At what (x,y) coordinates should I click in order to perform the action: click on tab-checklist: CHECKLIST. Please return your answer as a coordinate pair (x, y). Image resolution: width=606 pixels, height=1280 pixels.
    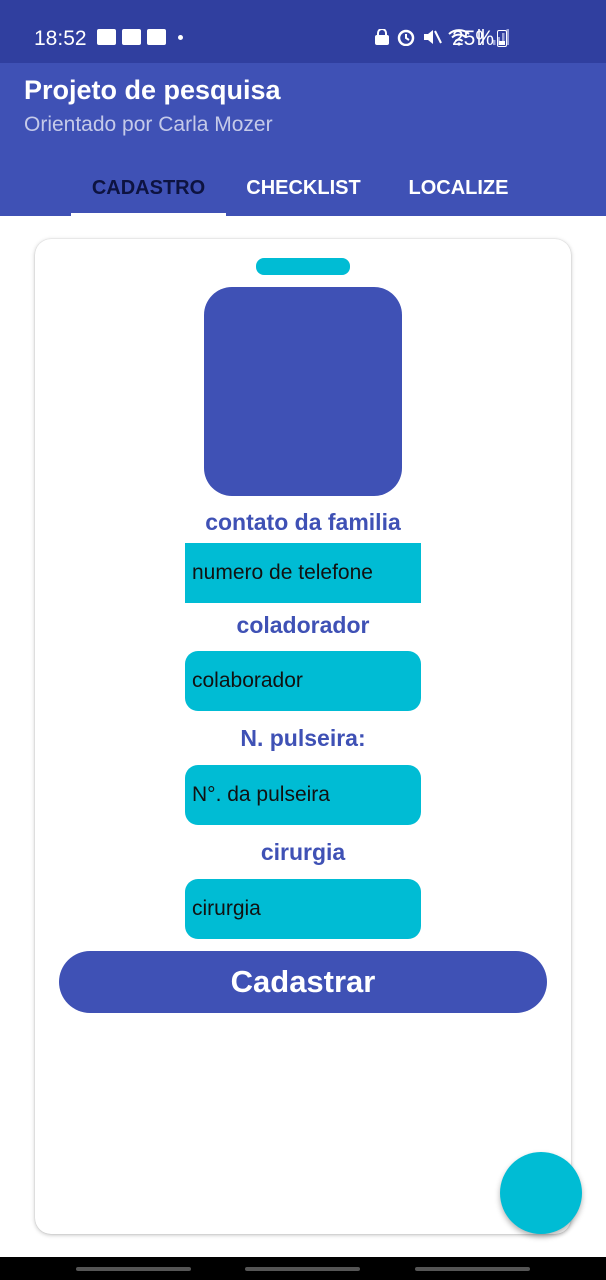
    Looking at the image, I should click on (303, 188).